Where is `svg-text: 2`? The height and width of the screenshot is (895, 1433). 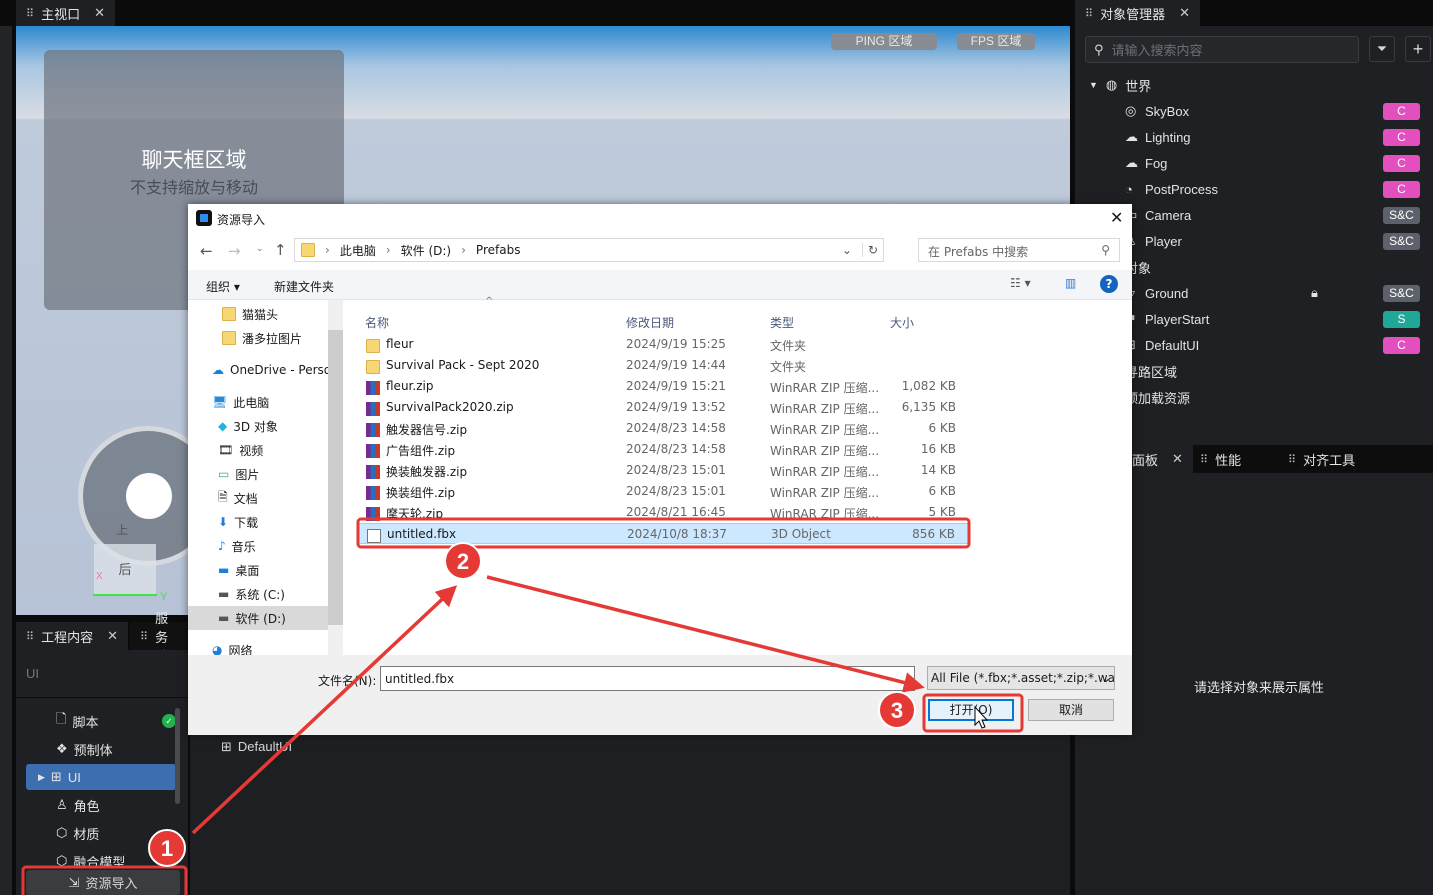
svg-text: 2 is located at coordinates (463, 561).